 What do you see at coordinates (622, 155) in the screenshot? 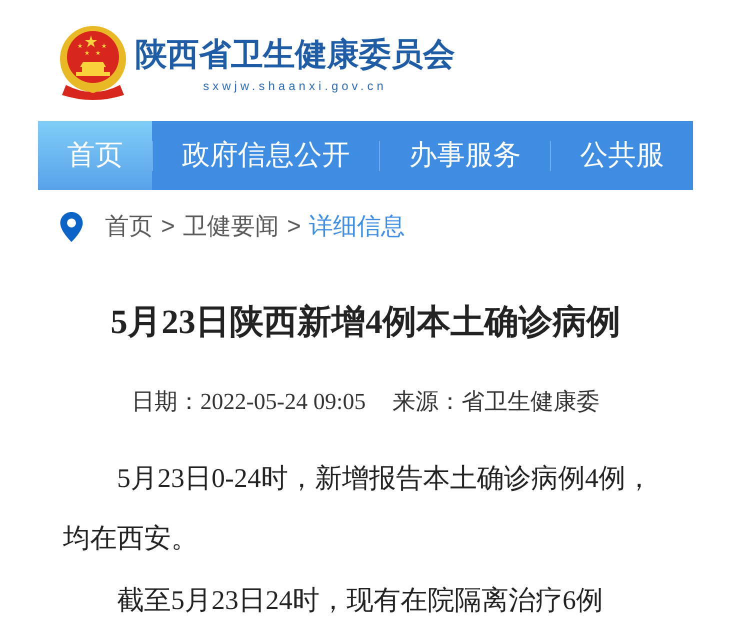
I see `nav-tab: 公共服` at bounding box center [622, 155].